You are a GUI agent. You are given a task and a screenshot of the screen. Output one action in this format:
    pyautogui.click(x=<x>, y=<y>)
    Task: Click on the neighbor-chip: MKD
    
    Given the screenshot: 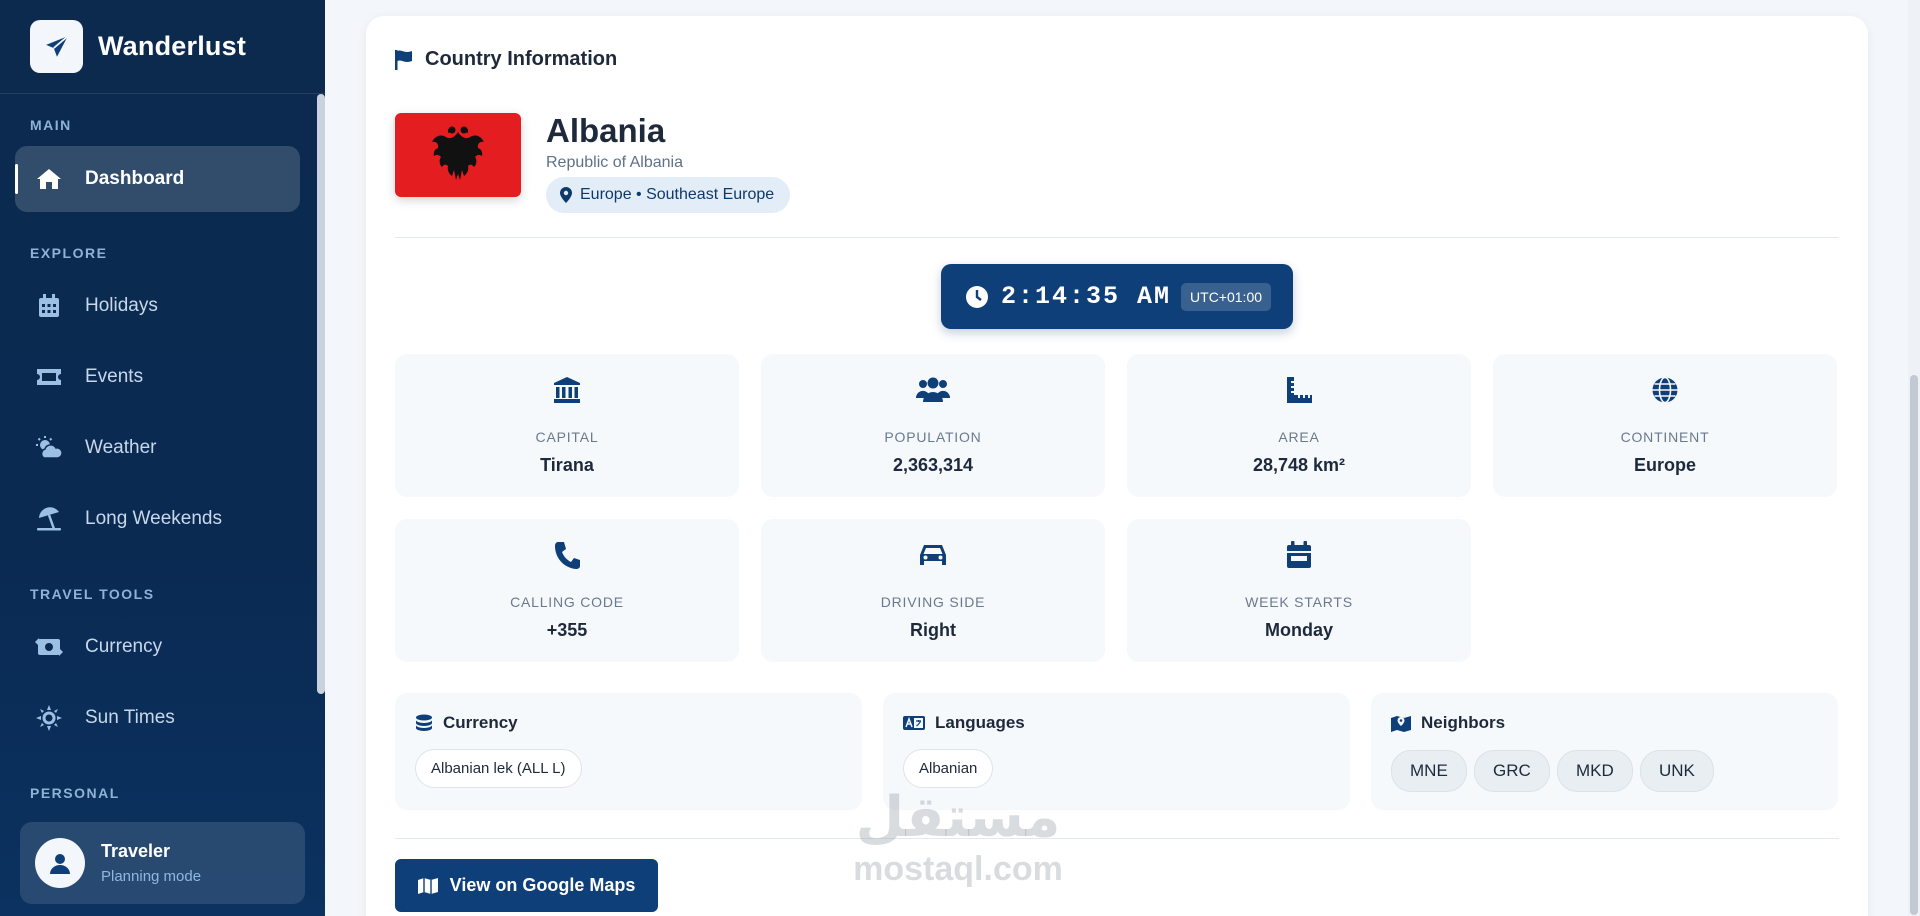 What is the action you would take?
    pyautogui.click(x=1595, y=771)
    